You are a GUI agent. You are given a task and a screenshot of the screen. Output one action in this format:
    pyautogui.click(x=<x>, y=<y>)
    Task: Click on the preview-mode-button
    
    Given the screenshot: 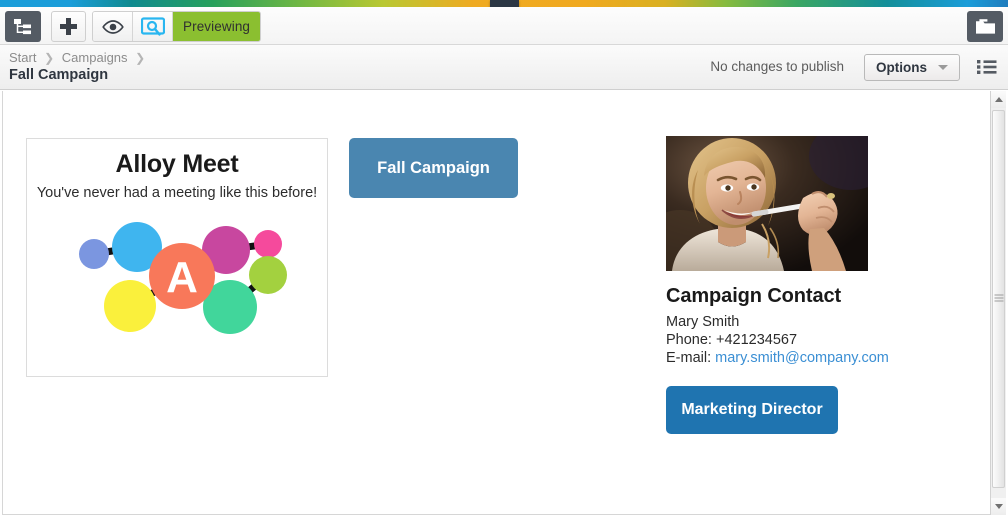 What is the action you would take?
    pyautogui.click(x=153, y=26)
    